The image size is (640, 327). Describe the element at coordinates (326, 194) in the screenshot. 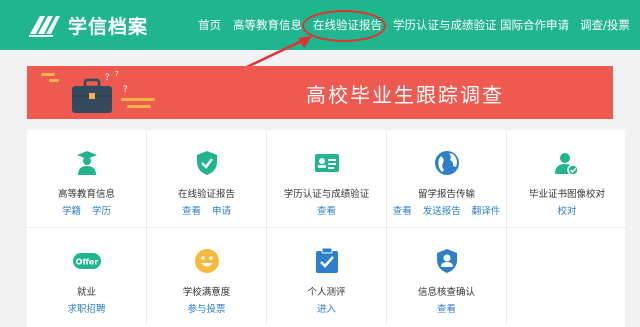

I see `service-title: 学历认证与成绩验证` at that location.